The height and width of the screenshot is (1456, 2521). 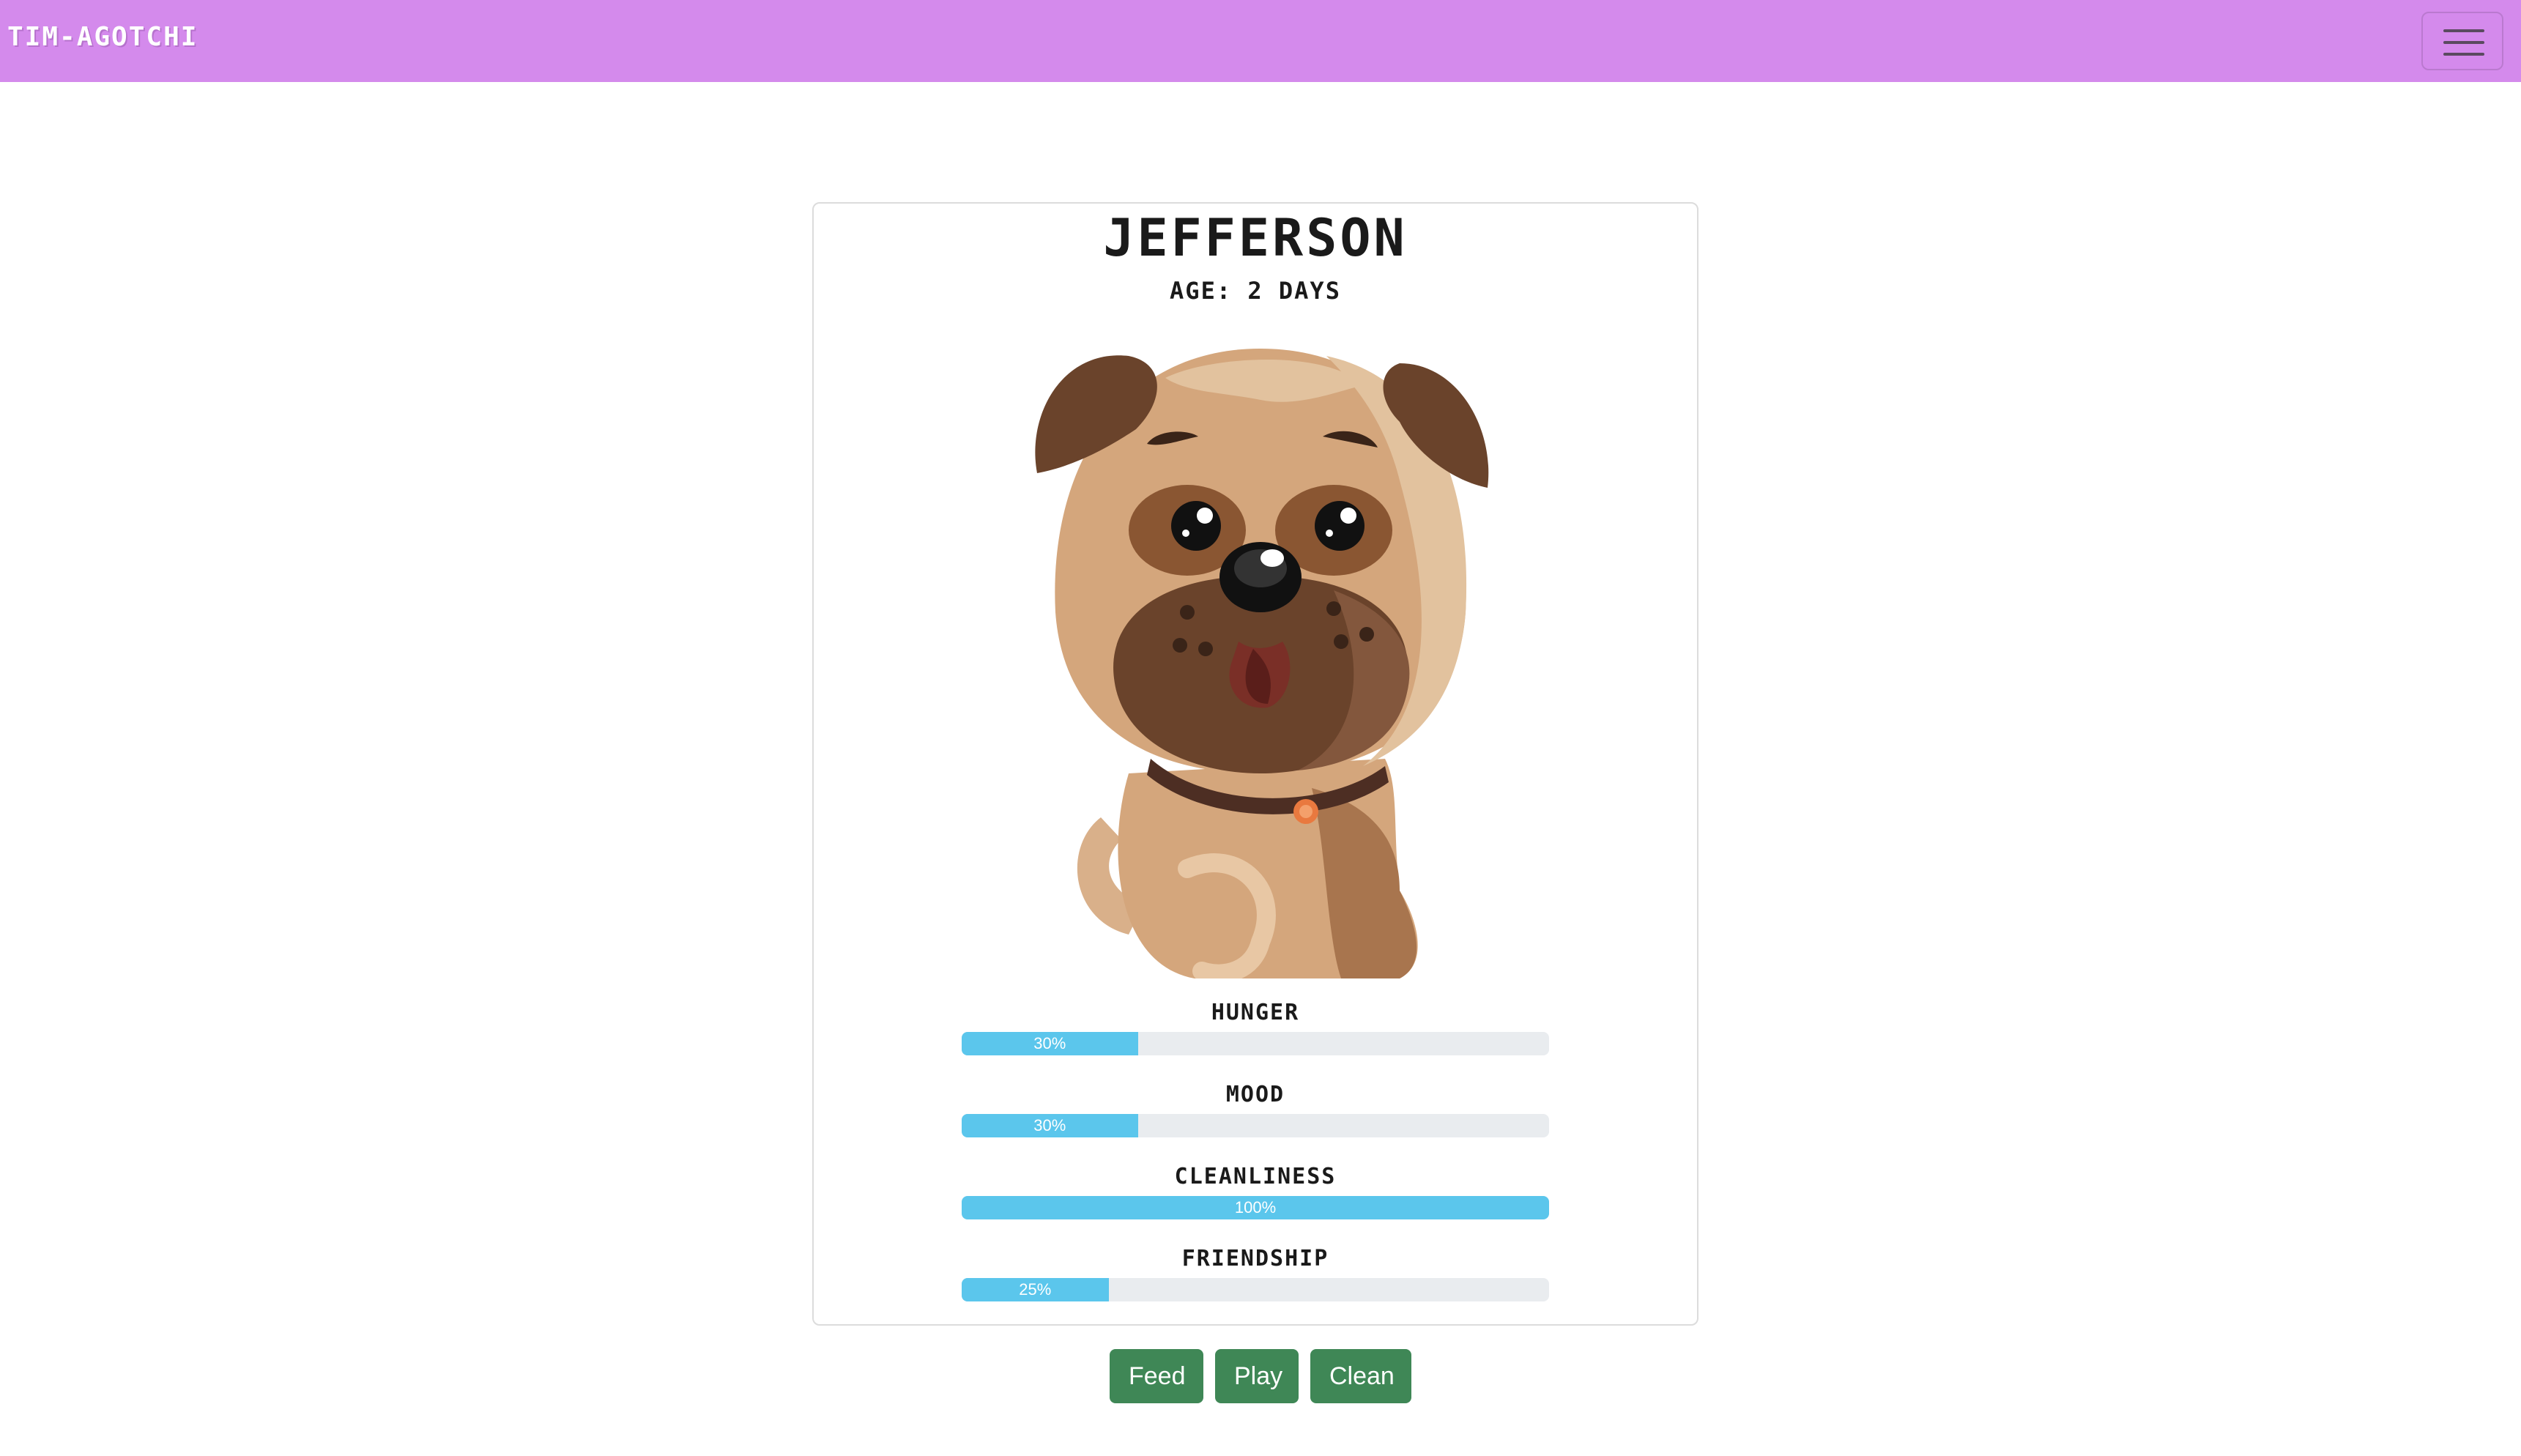 What do you see at coordinates (1255, 238) in the screenshot?
I see `pet-name: JEFFERSON` at bounding box center [1255, 238].